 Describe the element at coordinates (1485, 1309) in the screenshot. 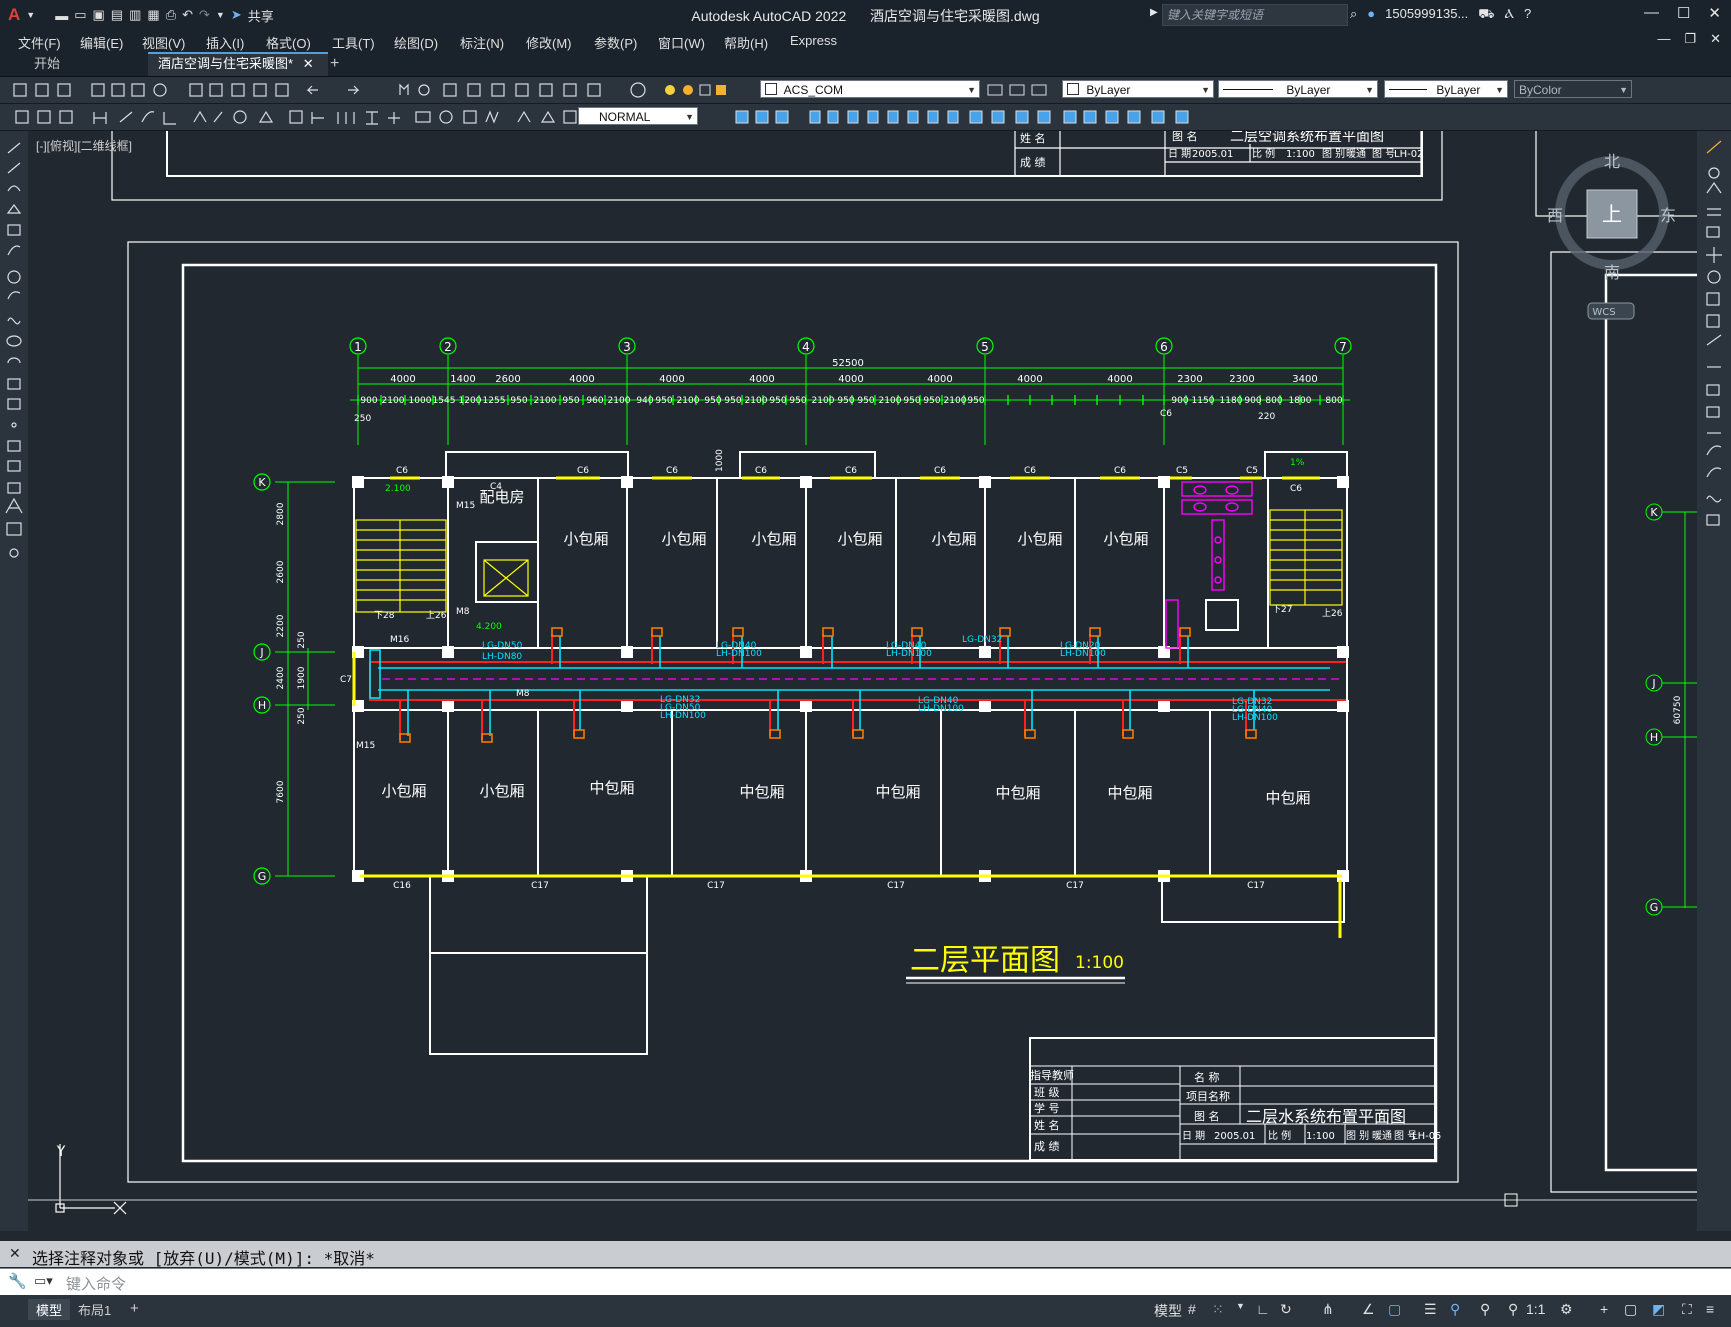

I see `annotation-scale-icon: ⚲` at that location.